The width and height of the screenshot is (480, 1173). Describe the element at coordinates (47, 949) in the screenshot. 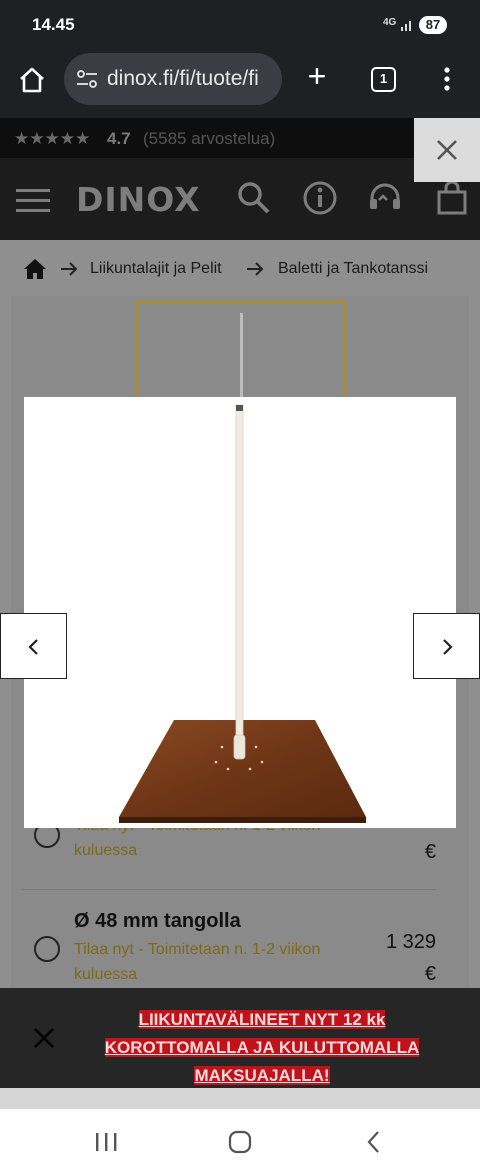

I see `variant-radio` at that location.